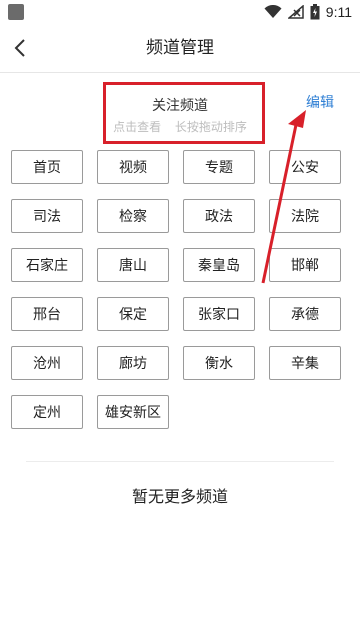 The width and height of the screenshot is (360, 640). I want to click on channel-chip: 沧州, so click(47, 363).